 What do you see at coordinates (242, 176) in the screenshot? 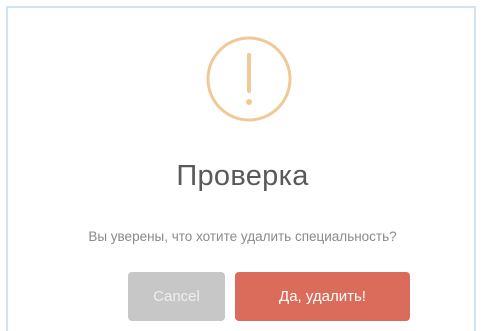
I see `dialog-title: Проверка` at bounding box center [242, 176].